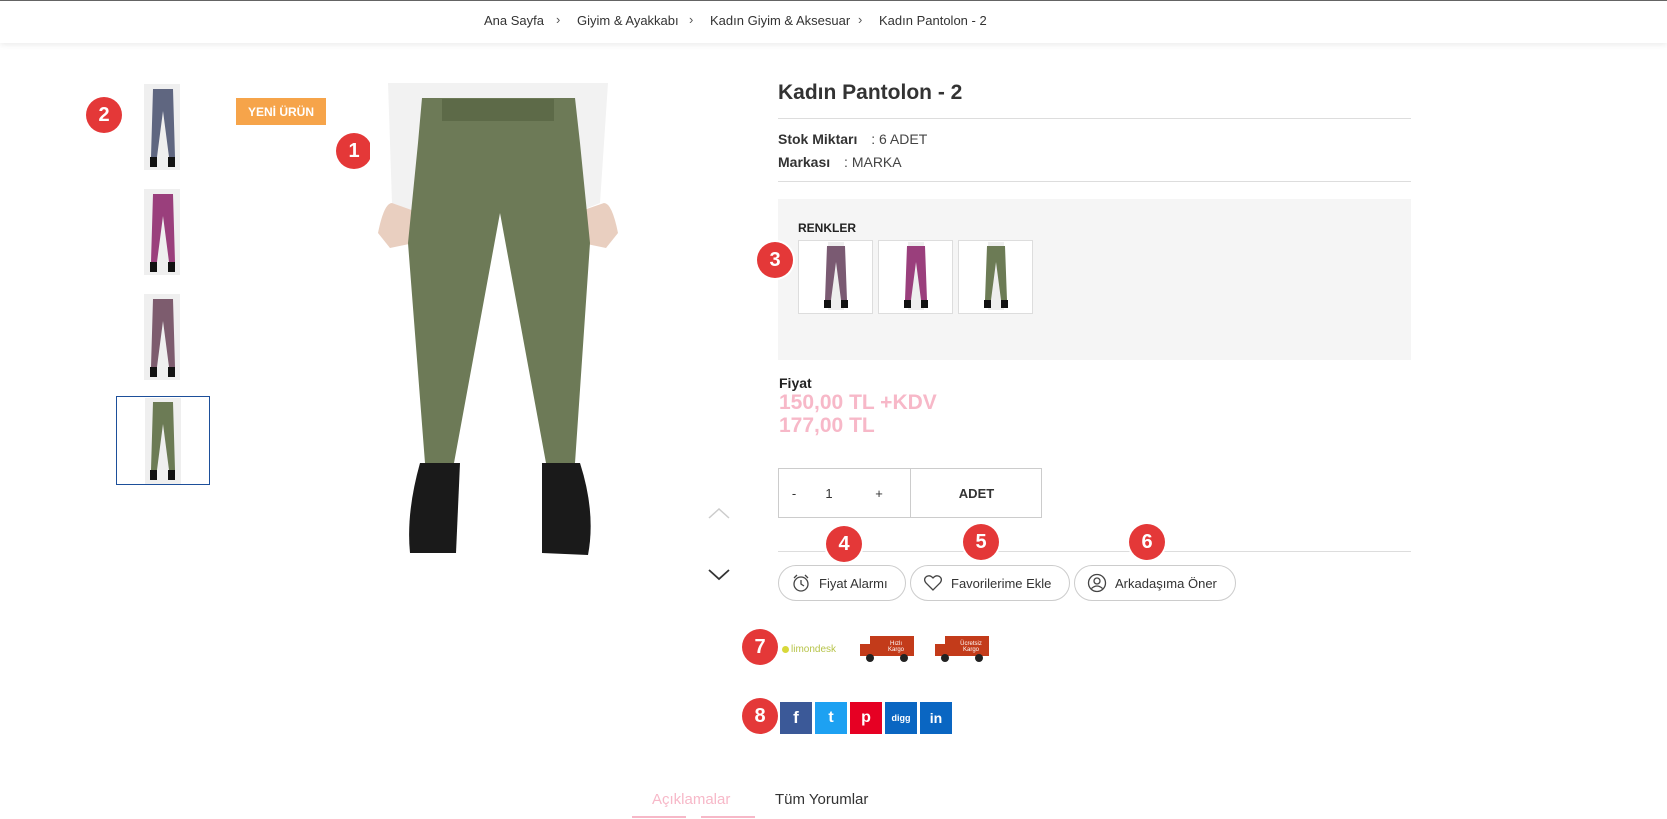 This screenshot has height=819, width=1667. I want to click on annotation-badge-3: 3, so click(775, 260).